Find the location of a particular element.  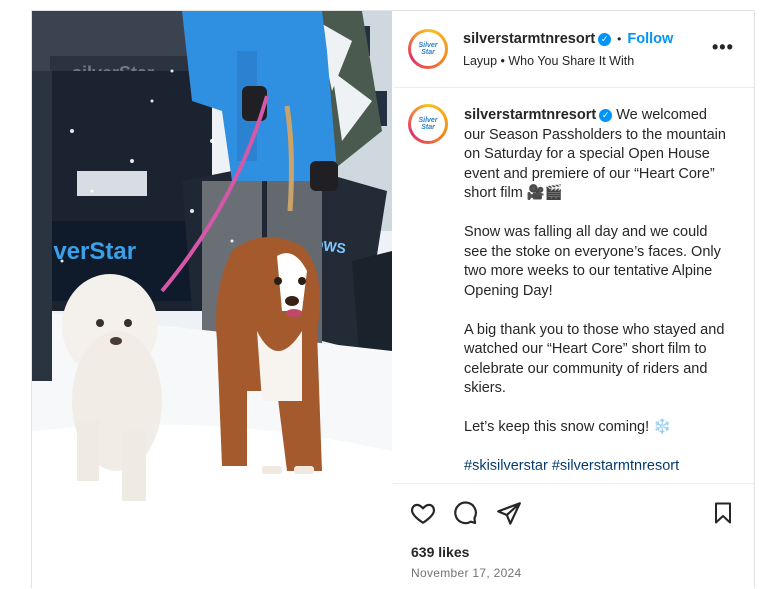

heart-icon is located at coordinates (423, 515).